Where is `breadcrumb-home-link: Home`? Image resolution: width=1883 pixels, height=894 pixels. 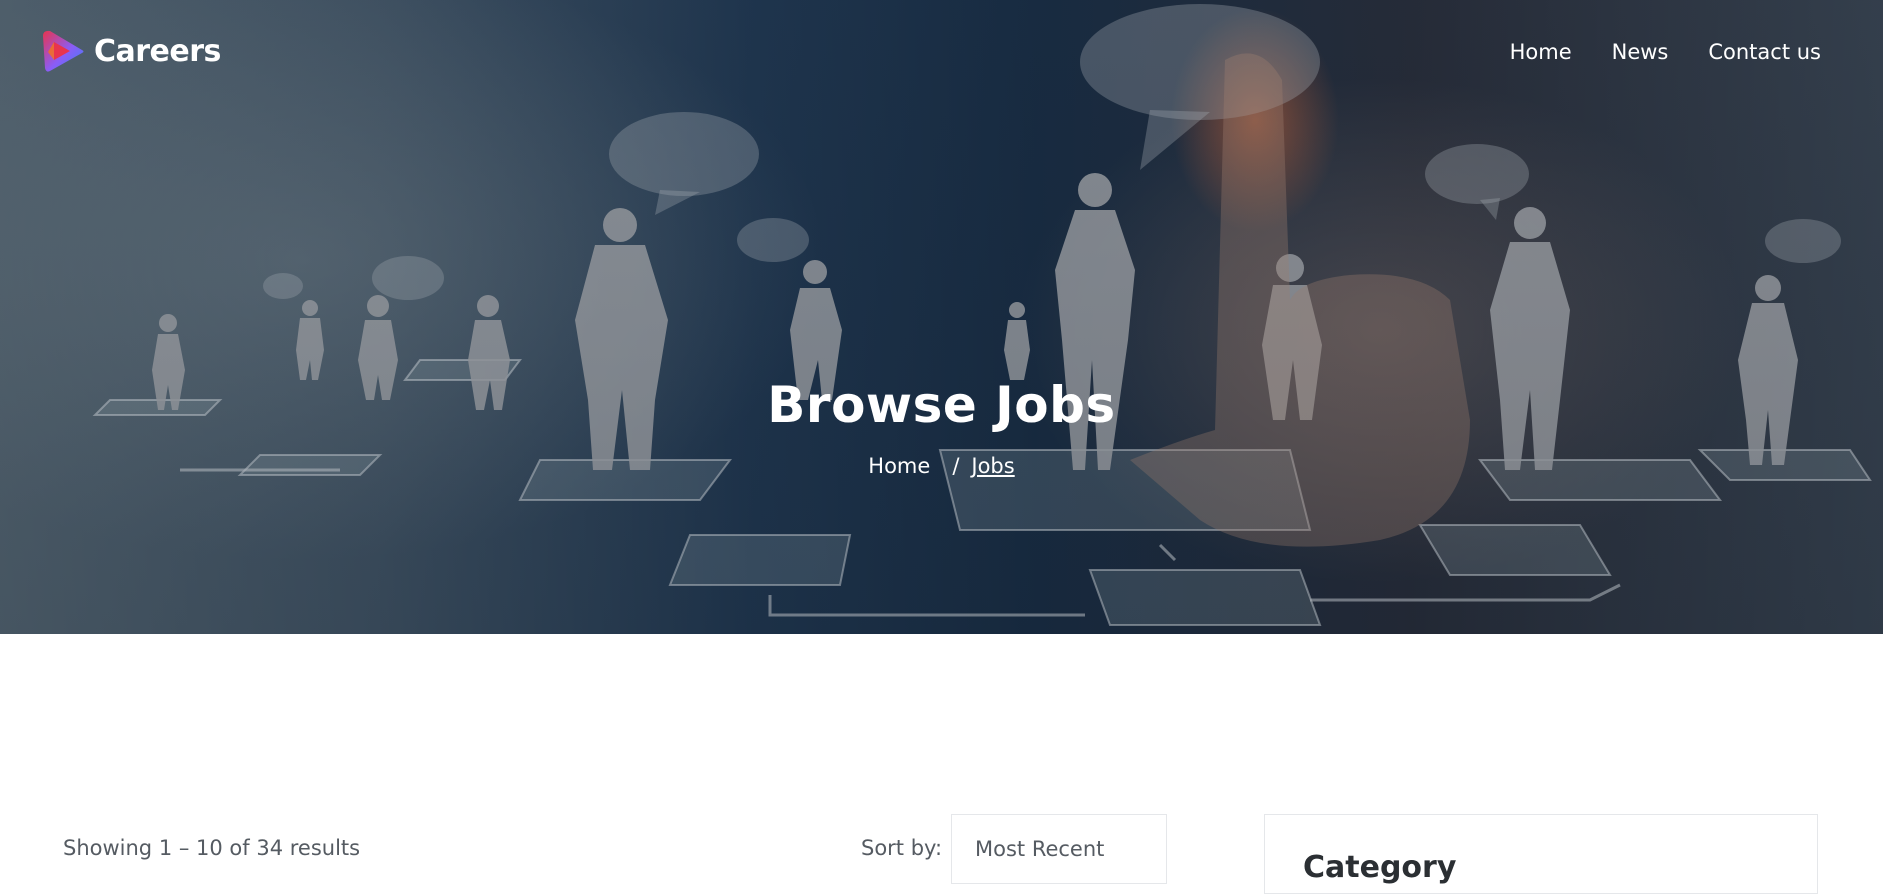
breadcrumb-home-link: Home is located at coordinates (899, 466).